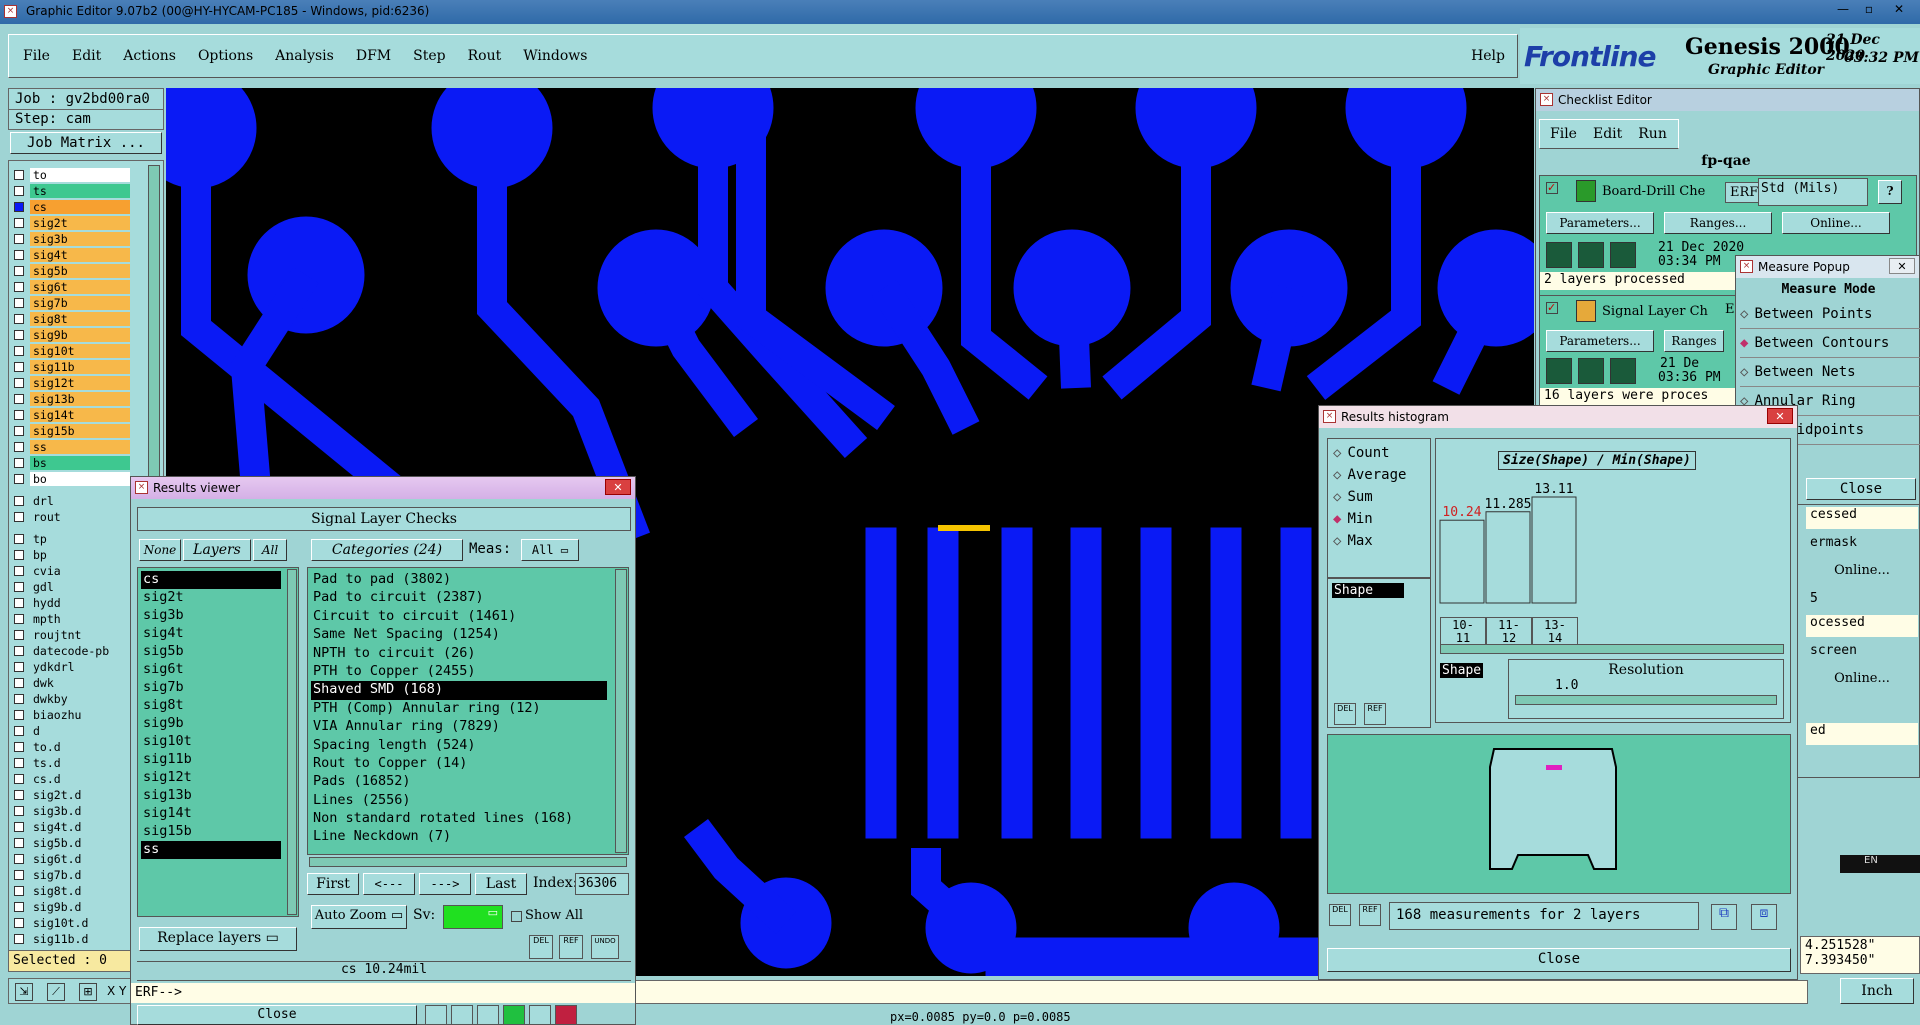 This screenshot has height=1025, width=1920. I want to click on layer-row: dwkby, so click(74, 699).